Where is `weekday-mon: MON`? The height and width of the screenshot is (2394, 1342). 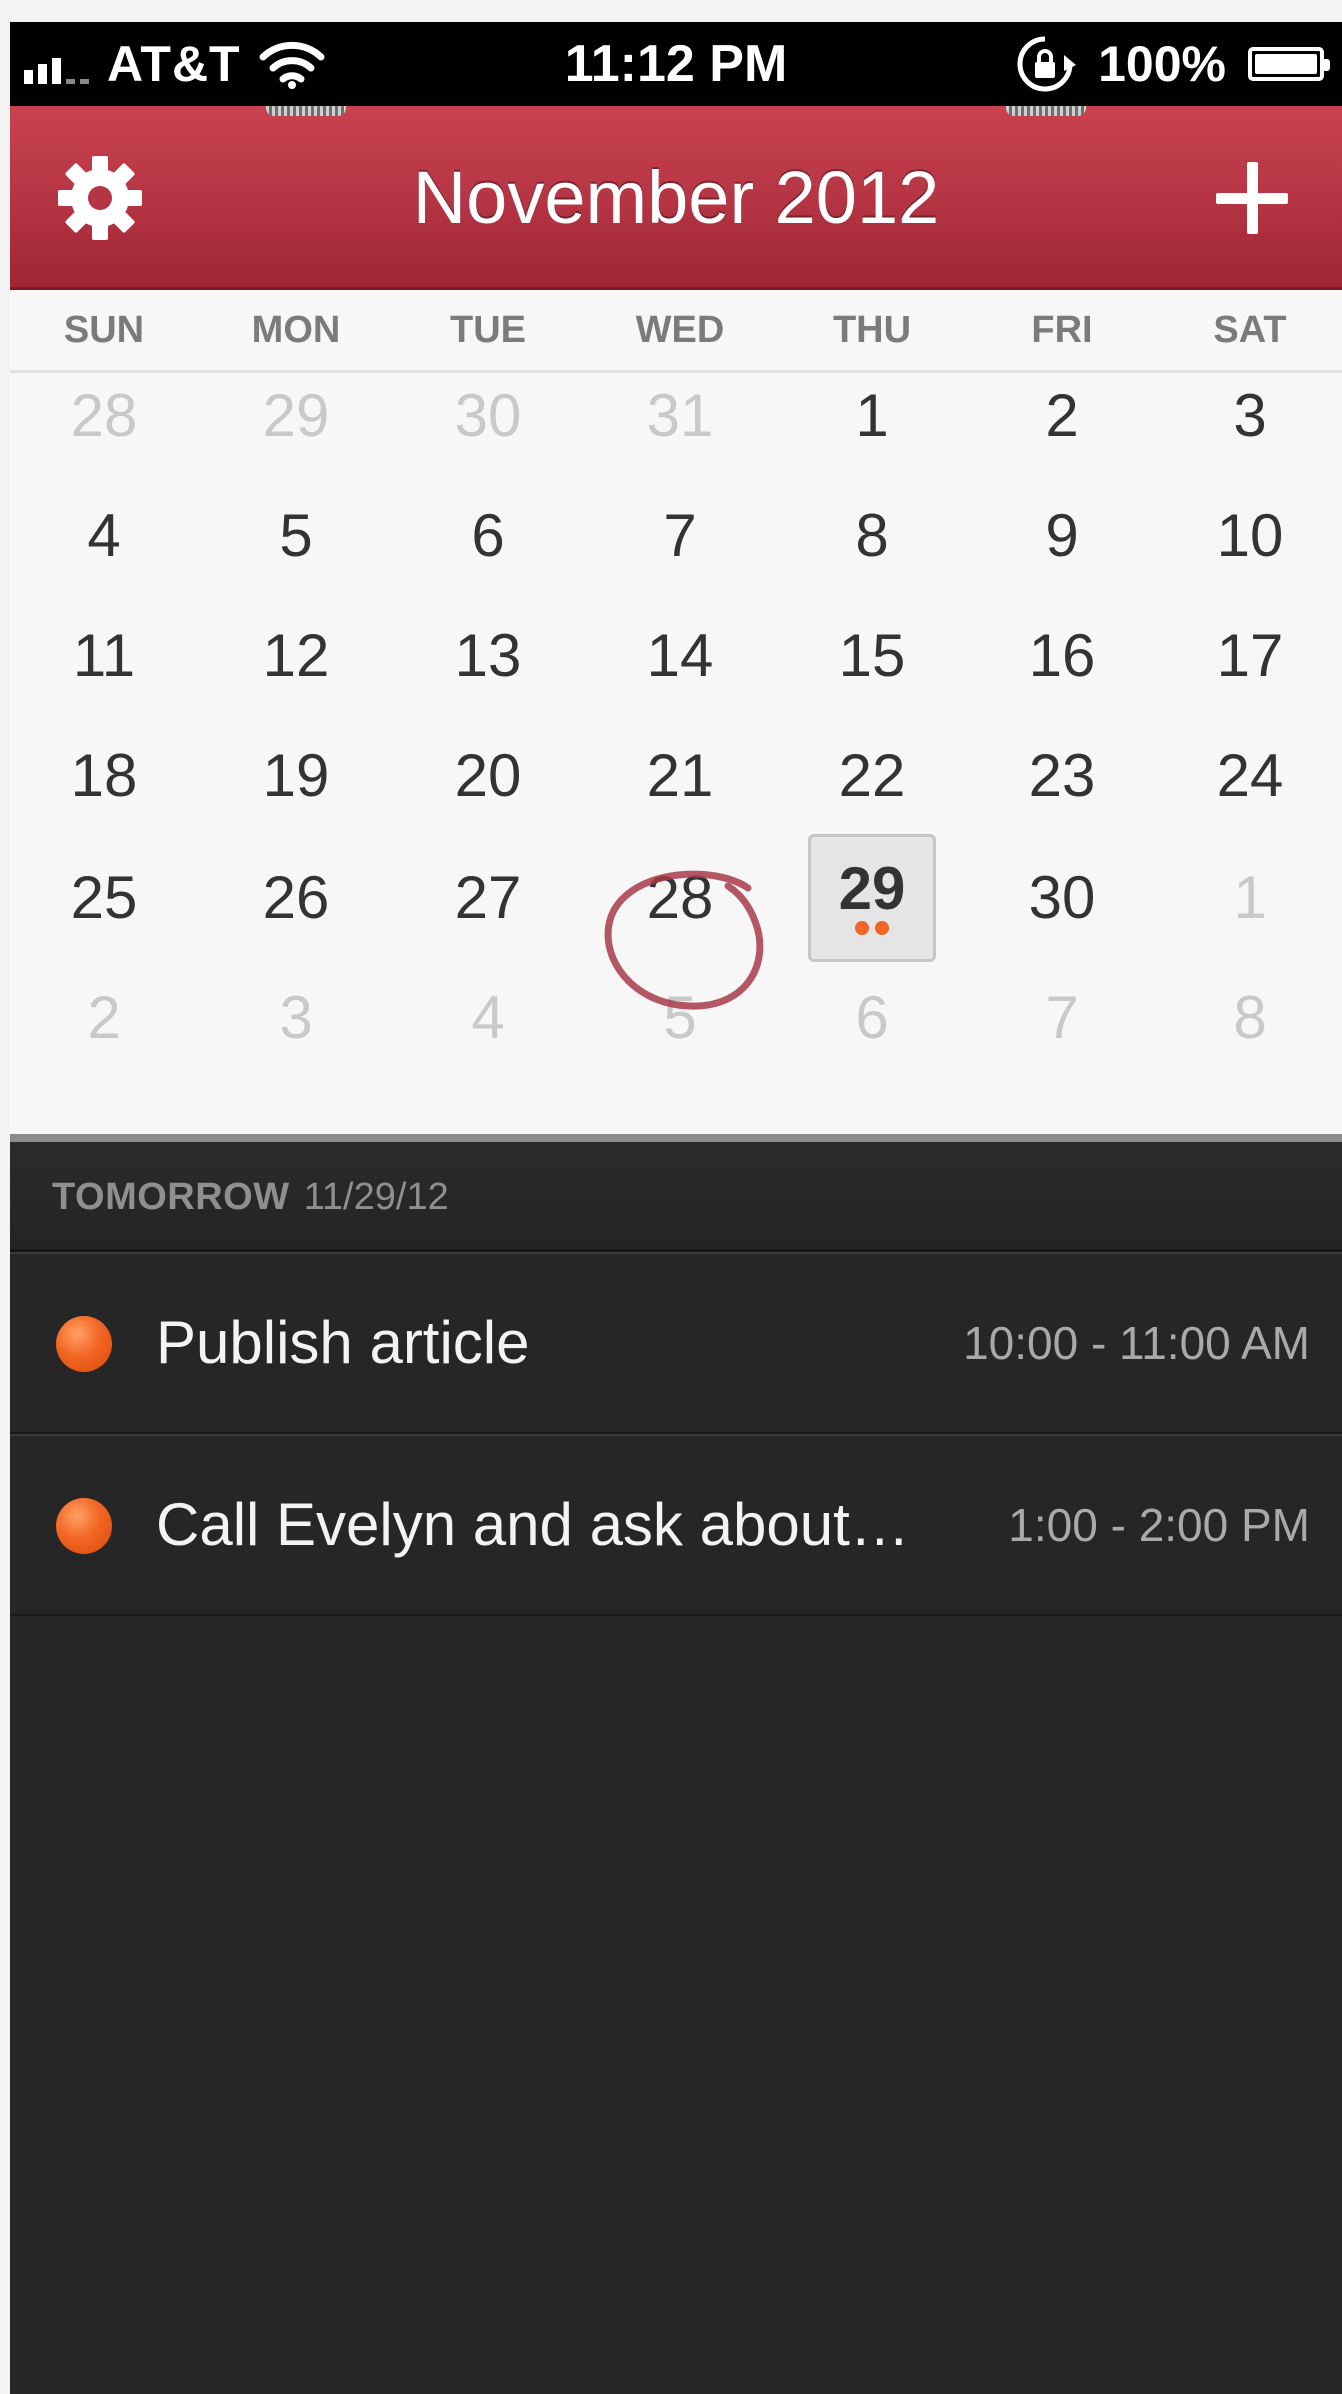 weekday-mon: MON is located at coordinates (296, 330).